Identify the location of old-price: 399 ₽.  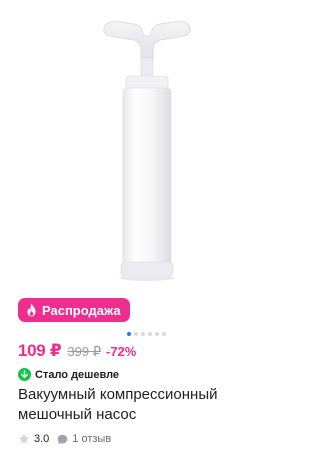
(84, 351).